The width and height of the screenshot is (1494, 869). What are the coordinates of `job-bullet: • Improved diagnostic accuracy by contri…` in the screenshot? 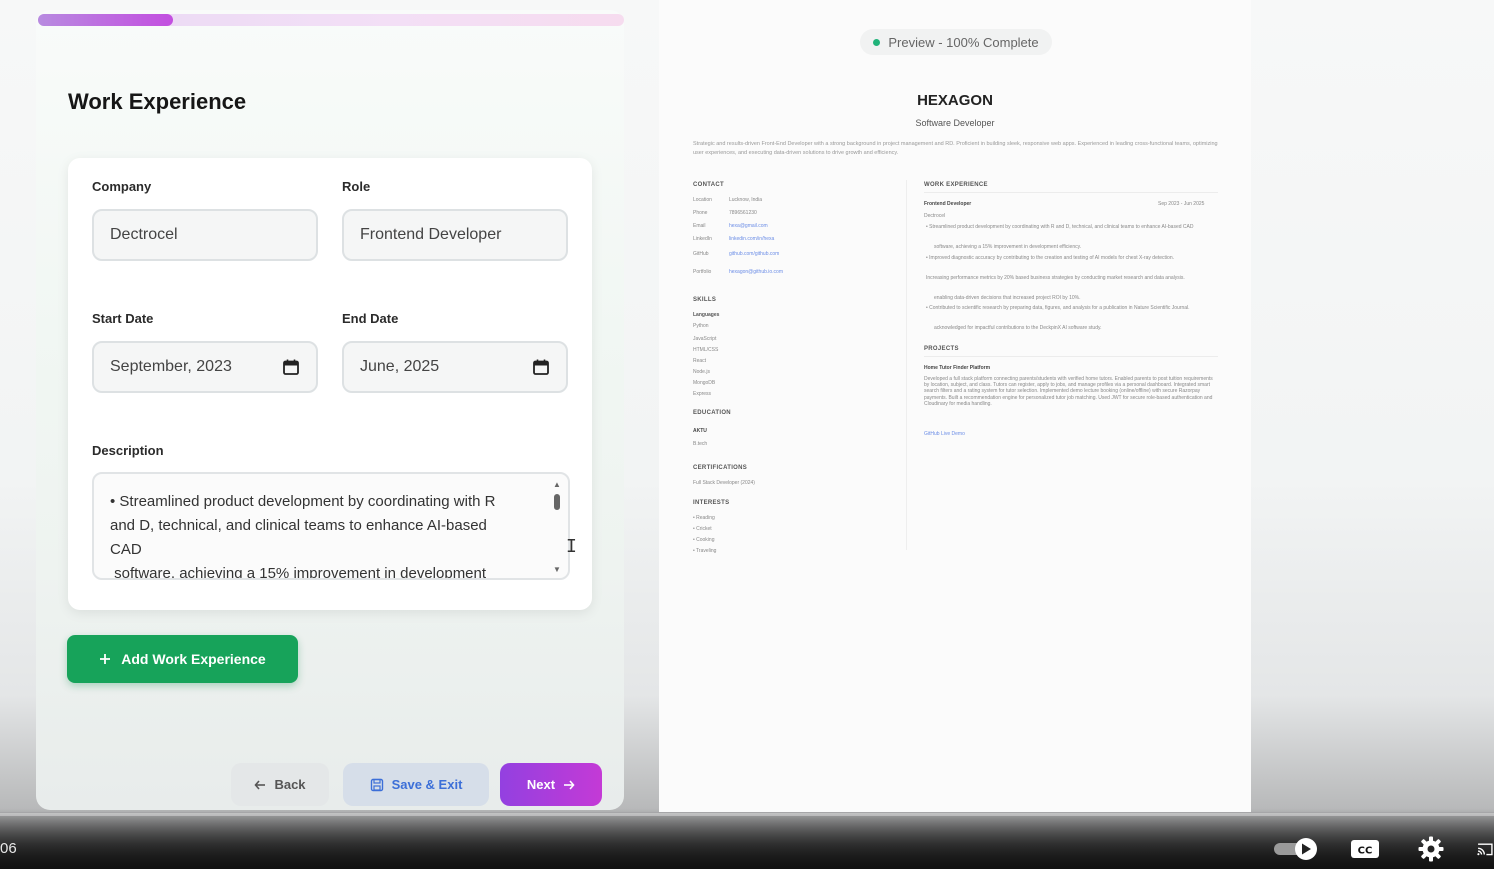 It's located at (1050, 258).